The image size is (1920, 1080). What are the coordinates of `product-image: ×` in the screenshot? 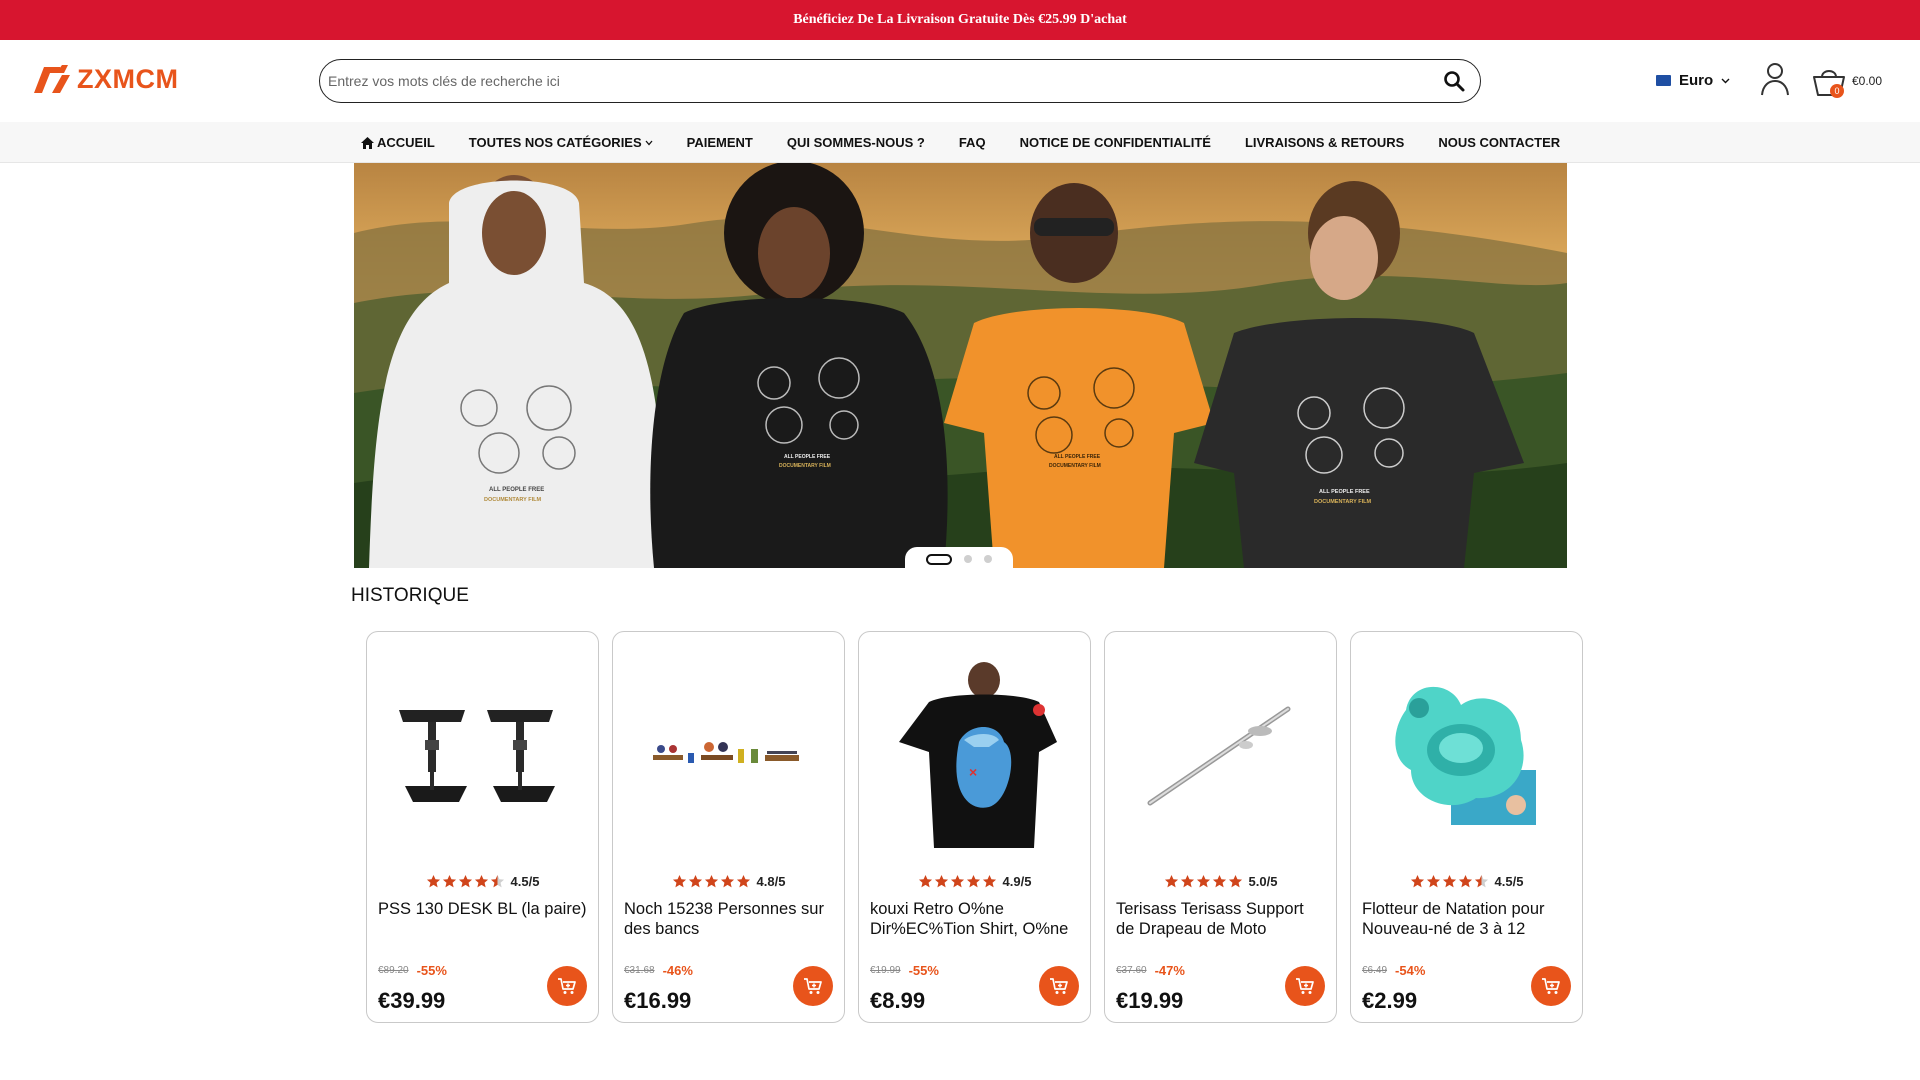 It's located at (974, 755).